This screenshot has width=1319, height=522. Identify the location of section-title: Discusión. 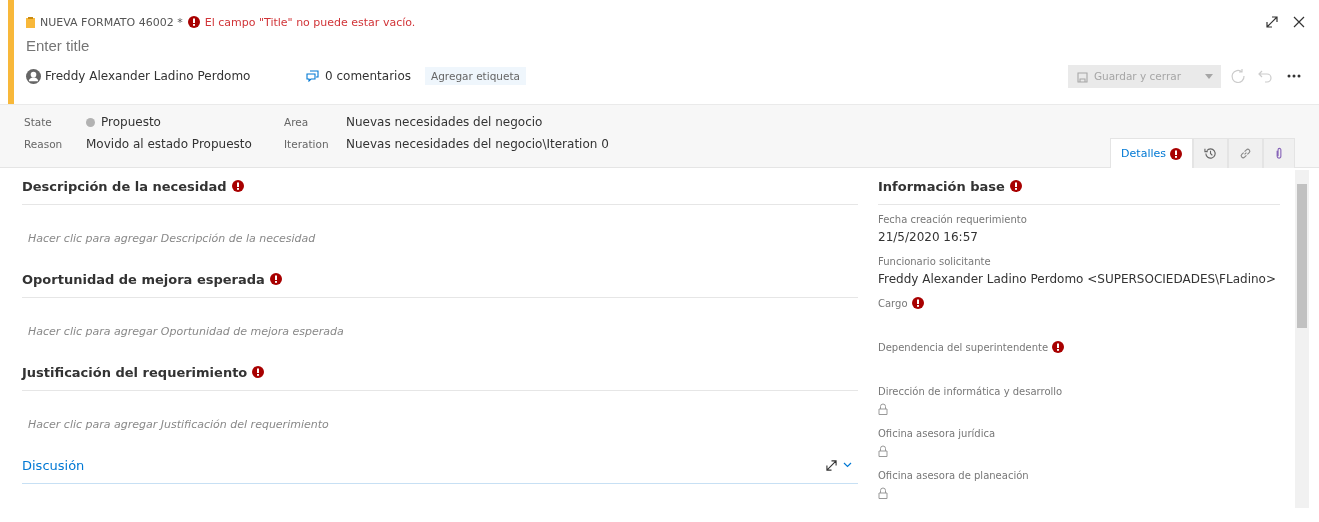
(54, 465).